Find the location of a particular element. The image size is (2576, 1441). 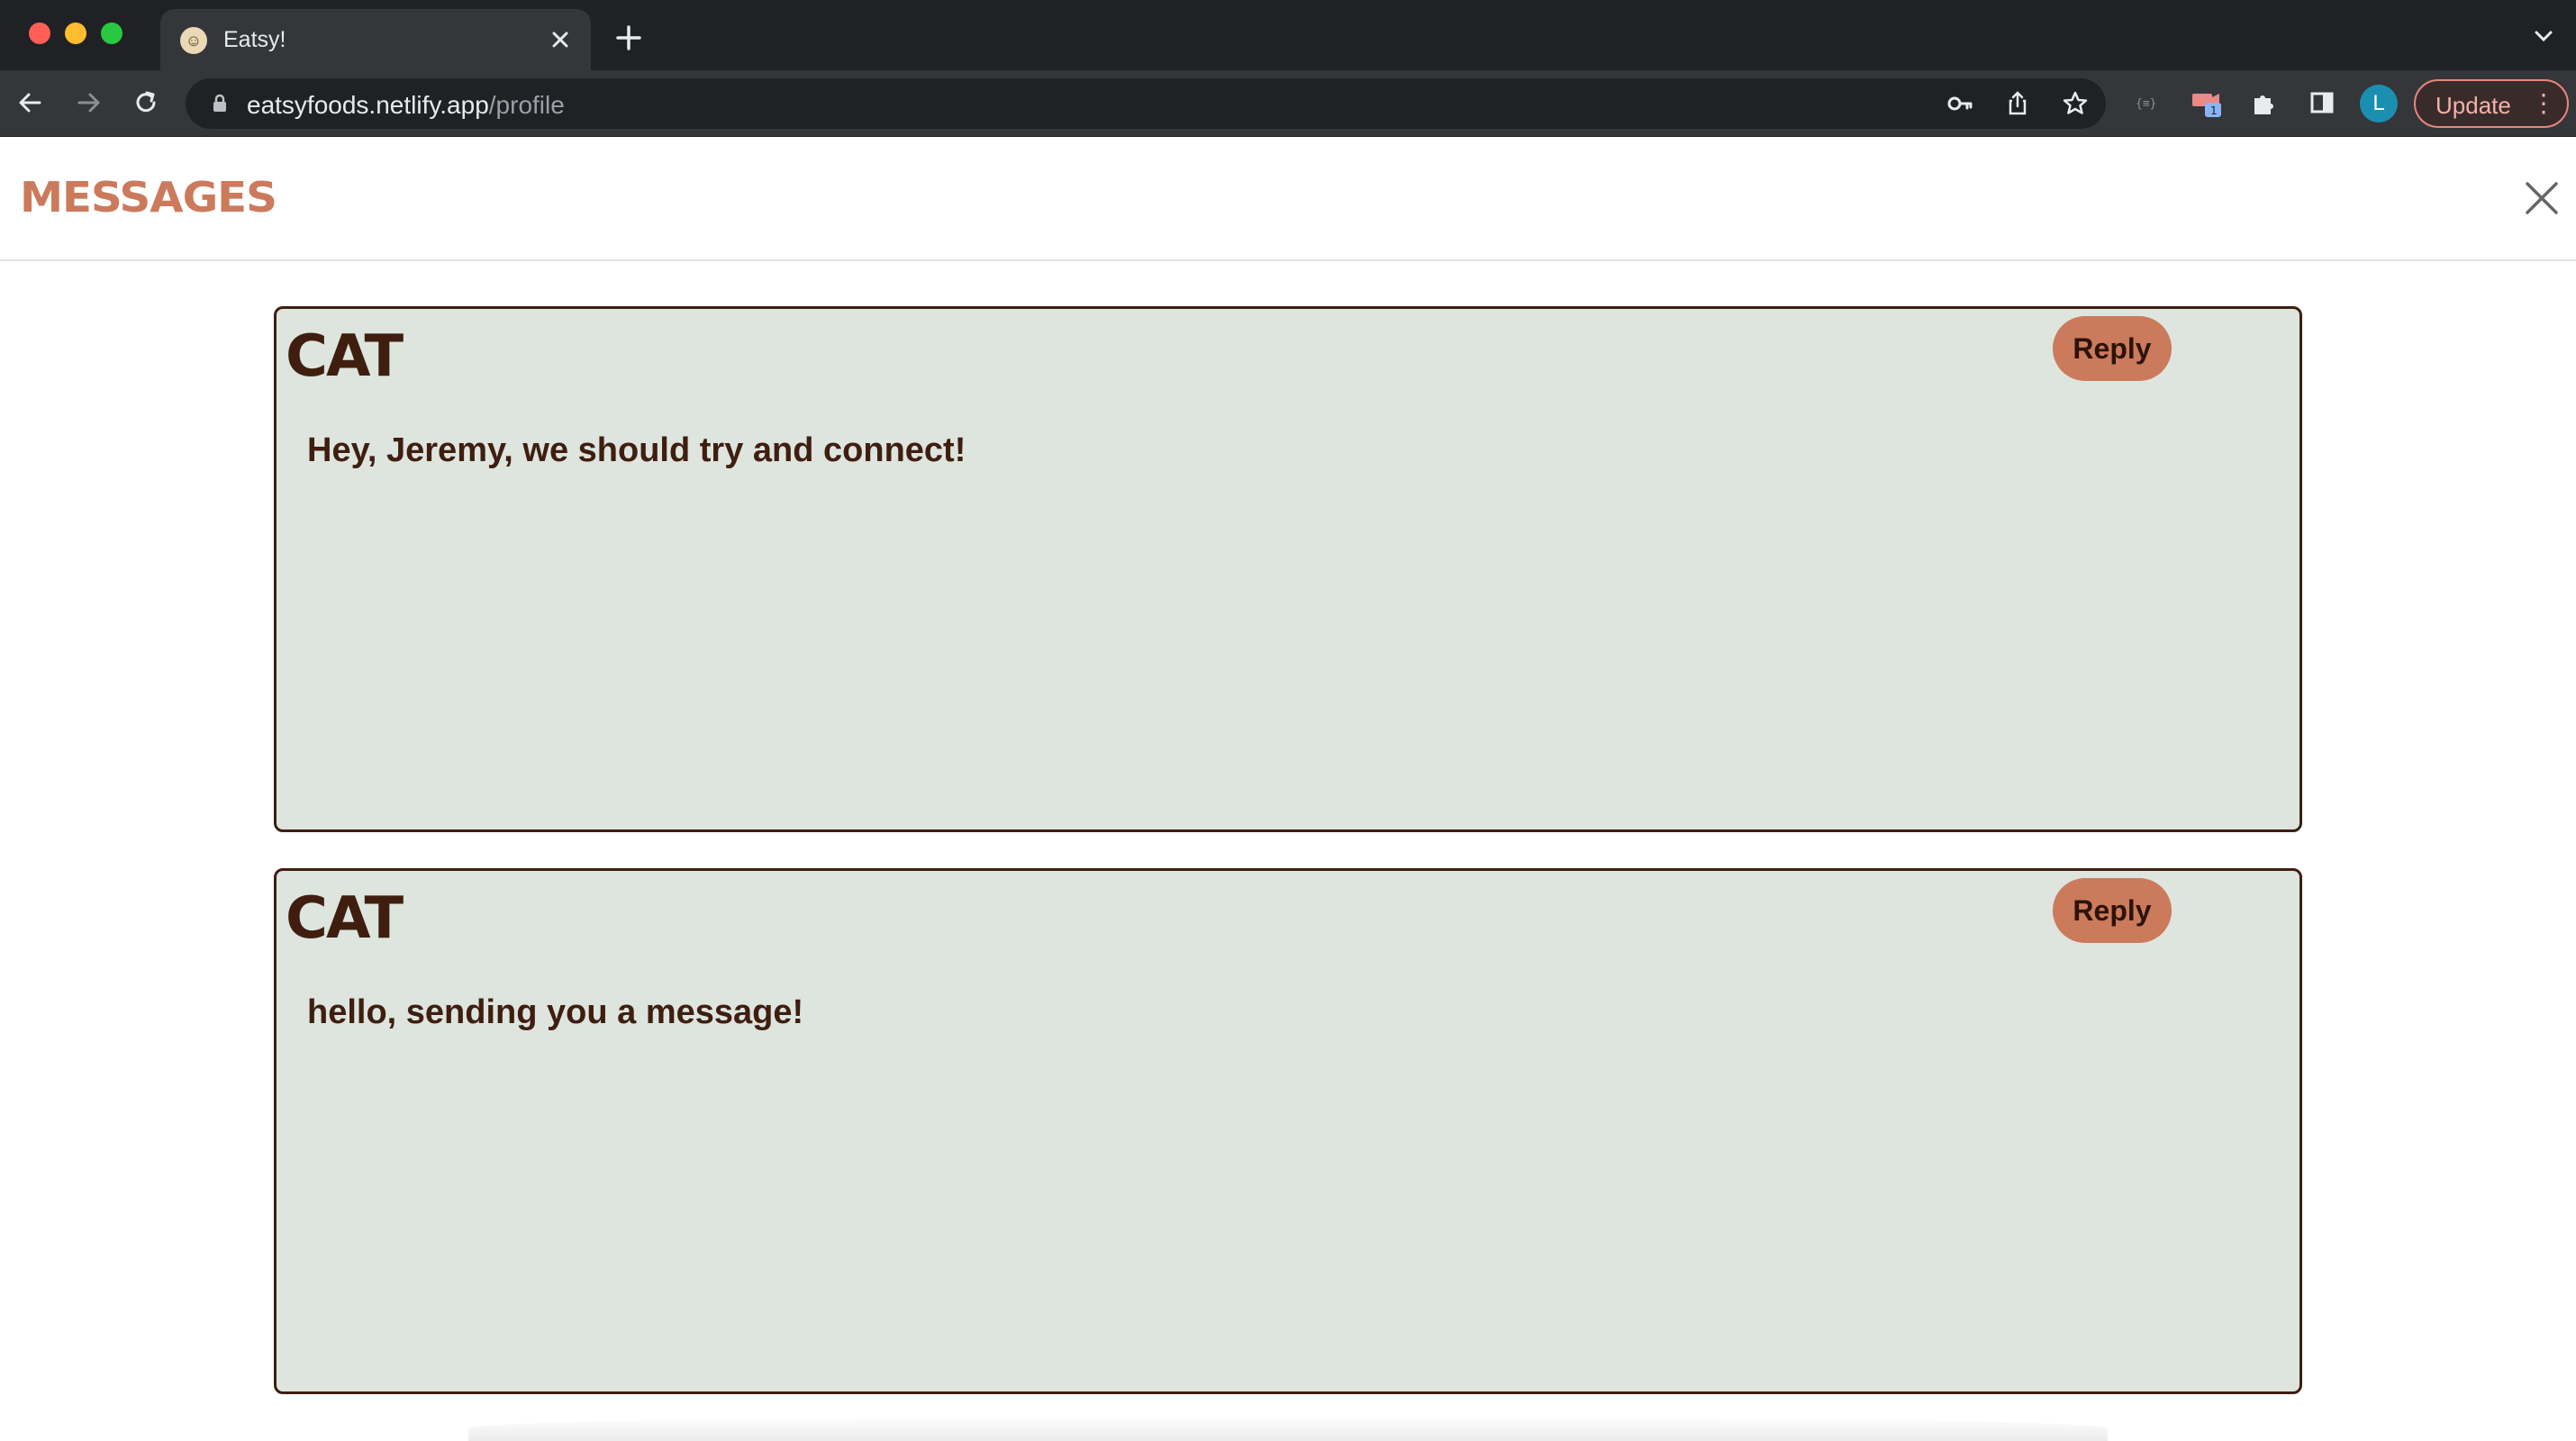

page-header: MESSAGES is located at coordinates (1288, 199).